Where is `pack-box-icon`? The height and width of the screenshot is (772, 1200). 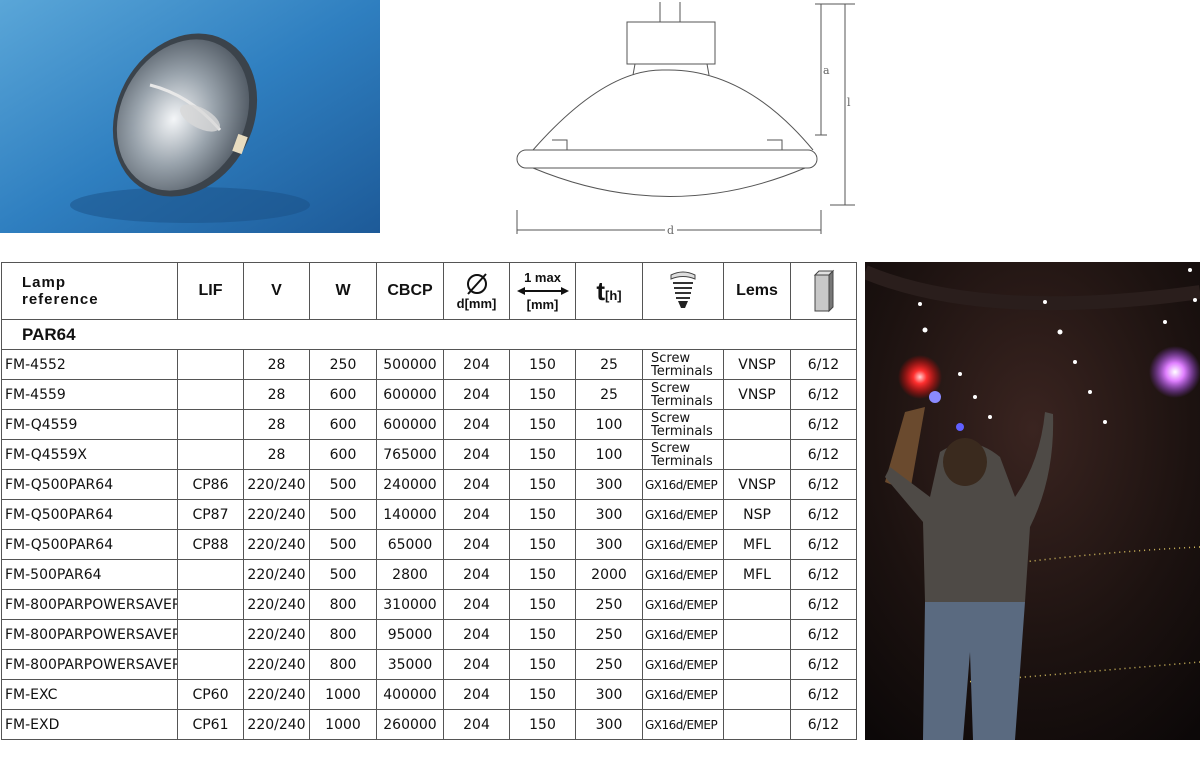
pack-box-icon is located at coordinates (823, 291).